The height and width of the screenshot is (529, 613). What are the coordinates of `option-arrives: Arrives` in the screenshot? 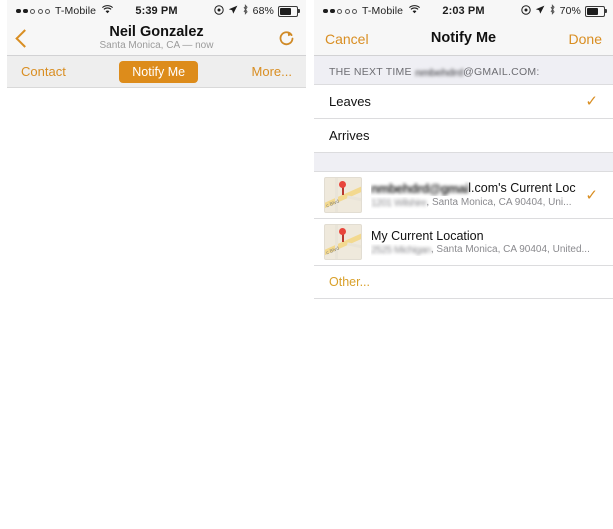 It's located at (463, 136).